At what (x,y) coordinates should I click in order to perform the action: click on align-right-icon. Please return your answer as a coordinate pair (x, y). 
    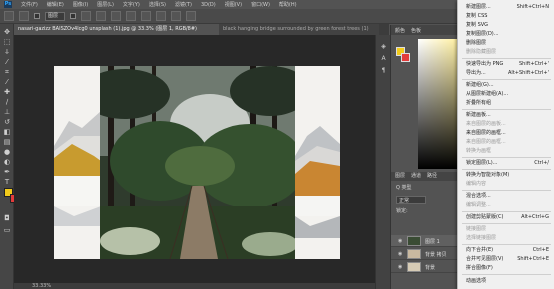
    Looking at the image, I should click on (116, 16).